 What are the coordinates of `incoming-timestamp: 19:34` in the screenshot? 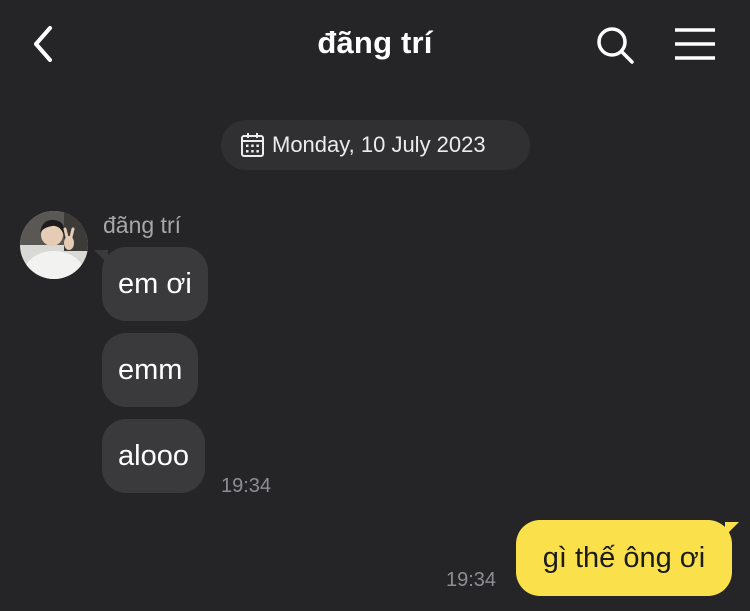 It's located at (246, 486).